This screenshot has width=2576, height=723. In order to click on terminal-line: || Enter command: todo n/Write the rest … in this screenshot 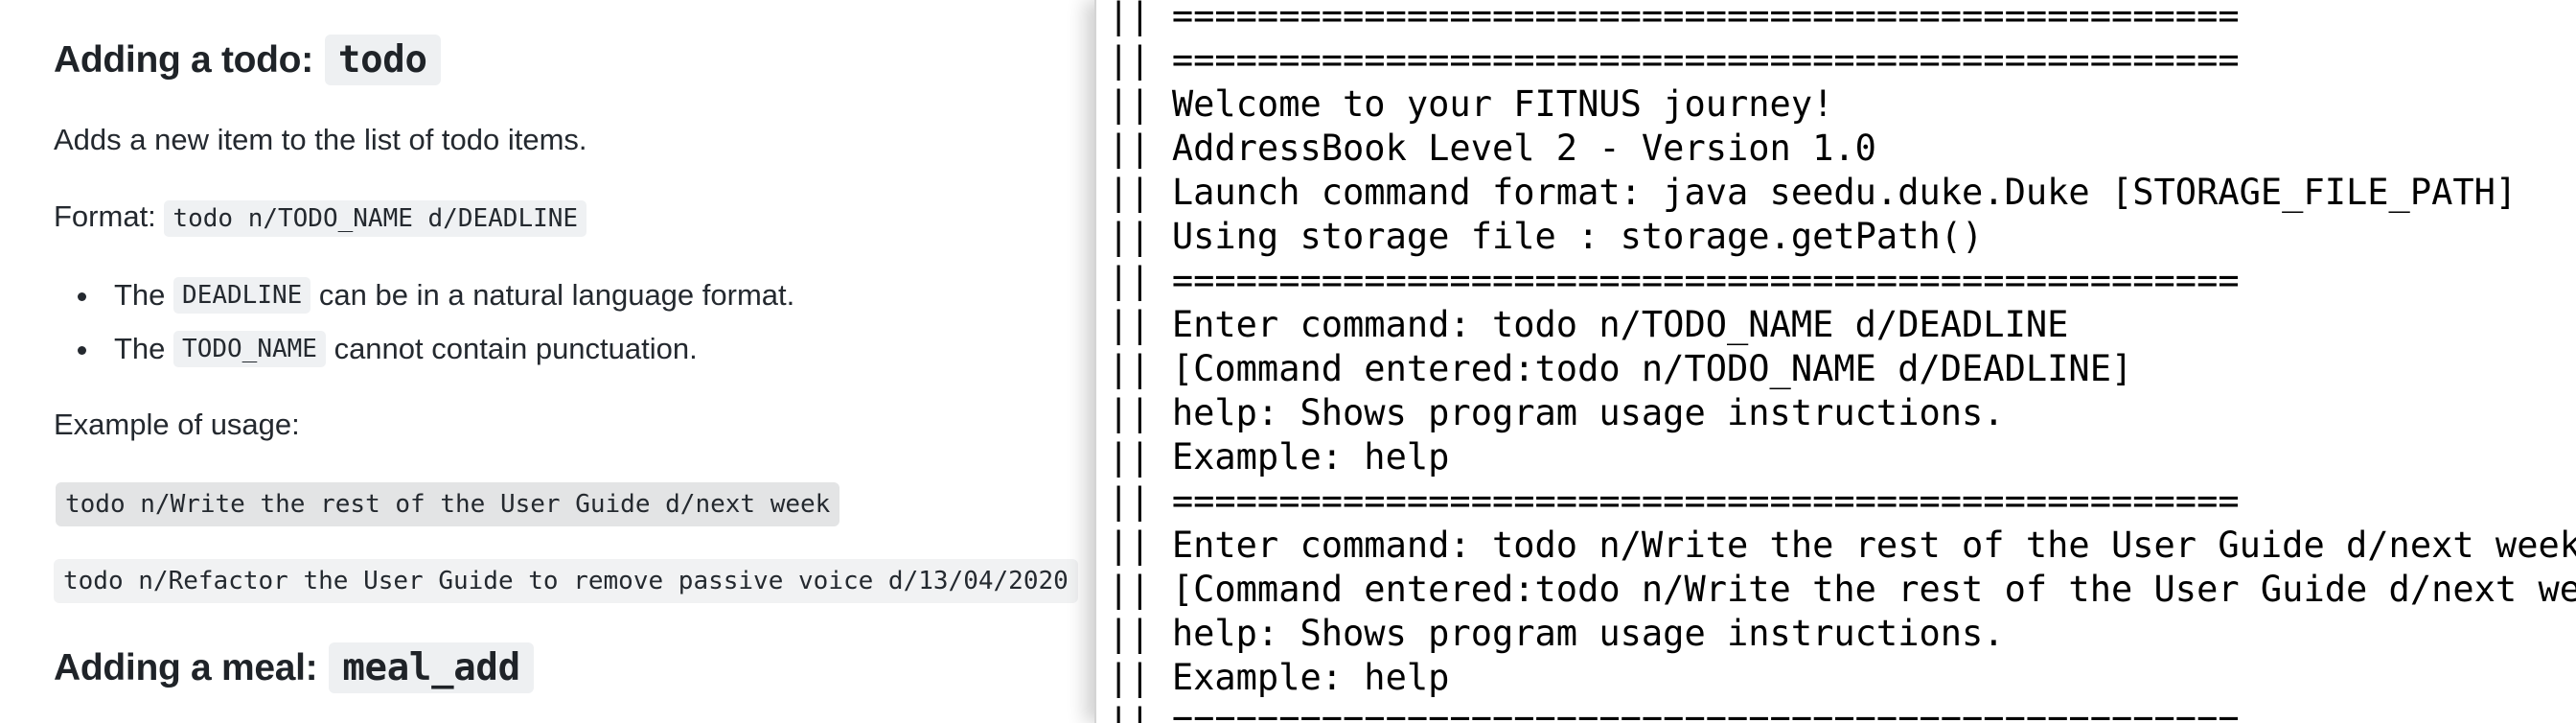, I will do `click(1842, 545)`.